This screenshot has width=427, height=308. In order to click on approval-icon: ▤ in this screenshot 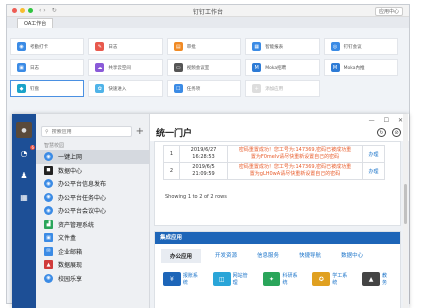, I will do `click(178, 46)`.